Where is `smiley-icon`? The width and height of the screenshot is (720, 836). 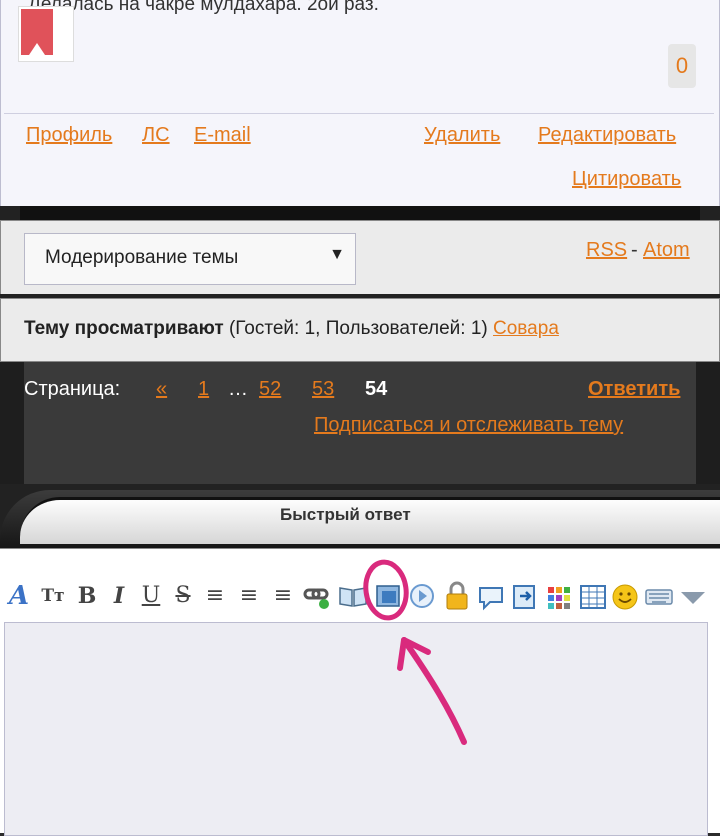
smiley-icon is located at coordinates (625, 596).